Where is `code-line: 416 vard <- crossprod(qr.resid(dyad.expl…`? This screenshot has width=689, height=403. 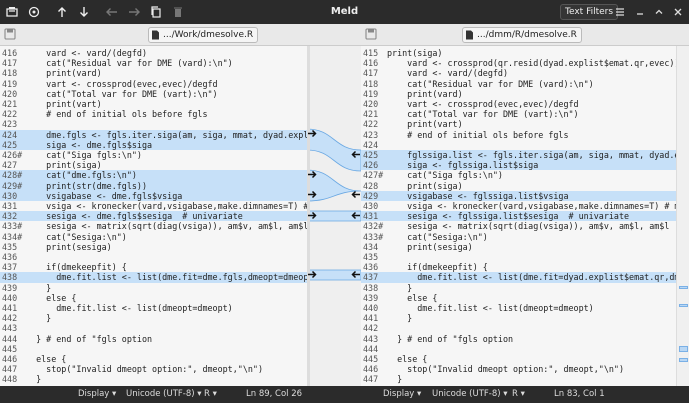
code-line: 416 vard <- crossprod(qr.resid(dyad.expl… is located at coordinates (518, 63).